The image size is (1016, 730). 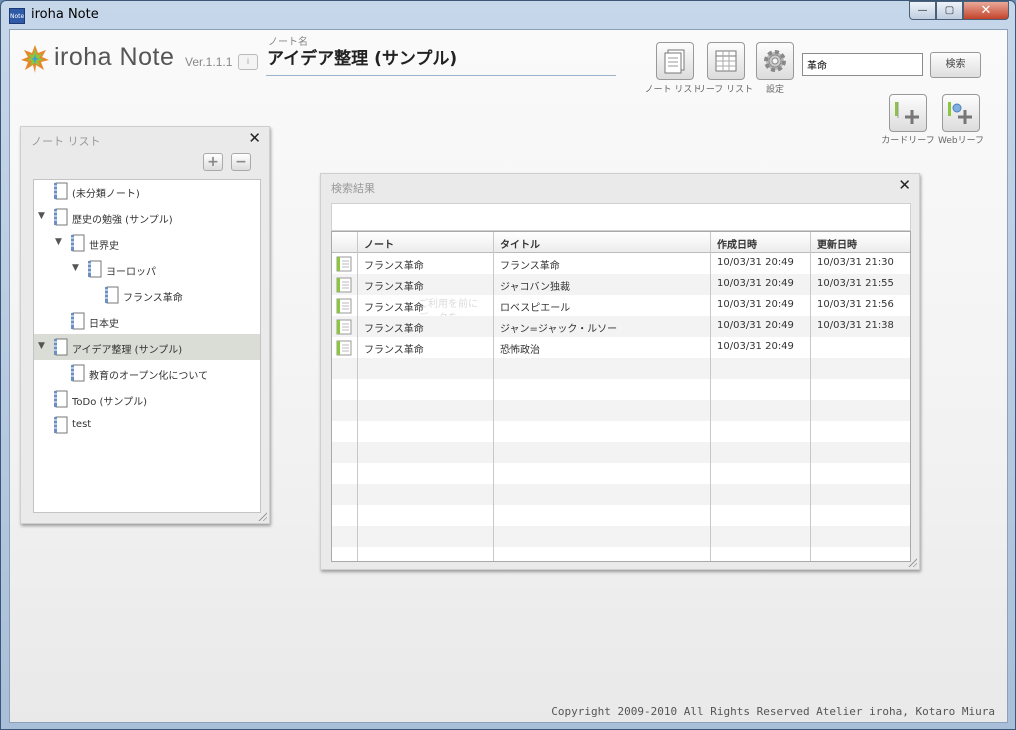 What do you see at coordinates (110, 402) in the screenshot?
I see `note-tree-item-label: ToDo (サンプル)` at bounding box center [110, 402].